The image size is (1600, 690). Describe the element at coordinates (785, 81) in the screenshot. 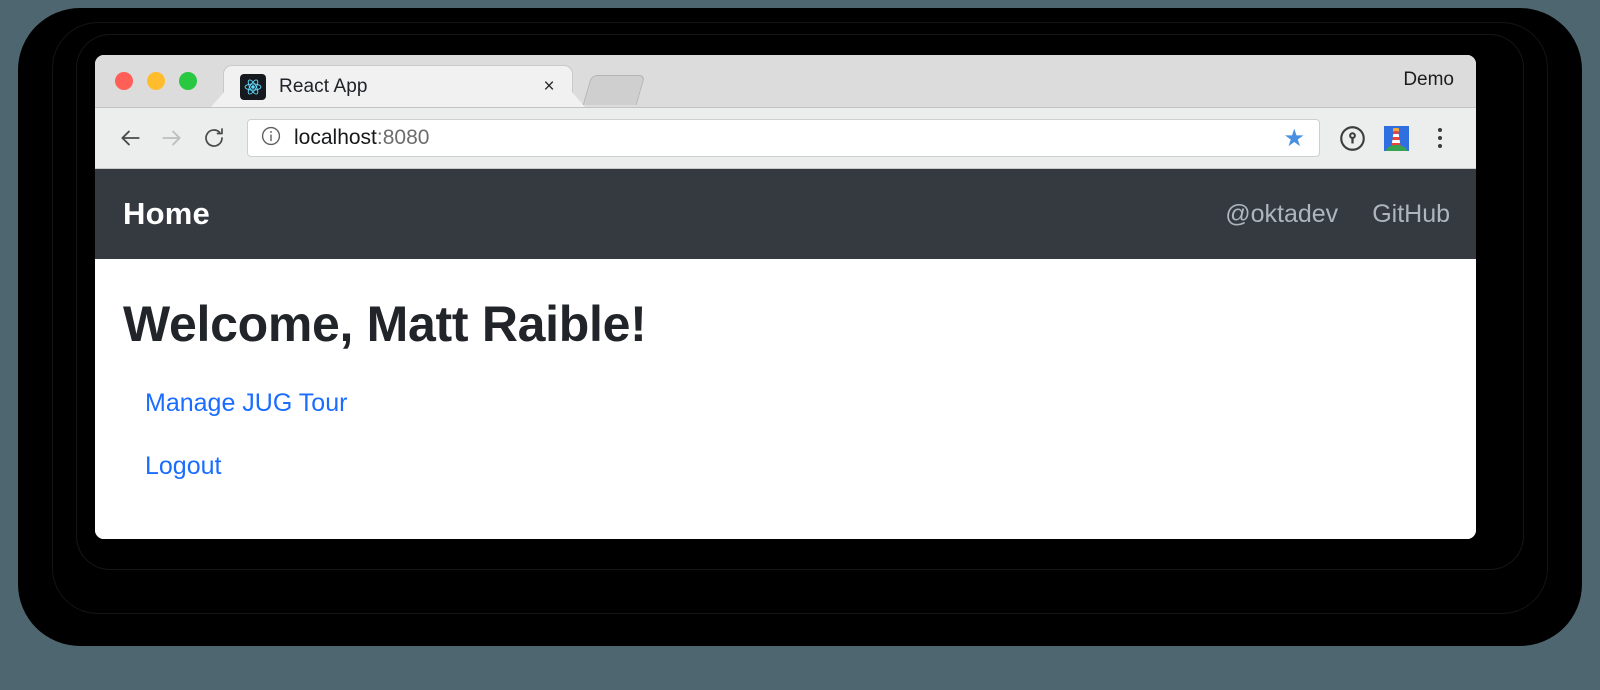

I see `browser-tab-strip: React App × Demo` at that location.